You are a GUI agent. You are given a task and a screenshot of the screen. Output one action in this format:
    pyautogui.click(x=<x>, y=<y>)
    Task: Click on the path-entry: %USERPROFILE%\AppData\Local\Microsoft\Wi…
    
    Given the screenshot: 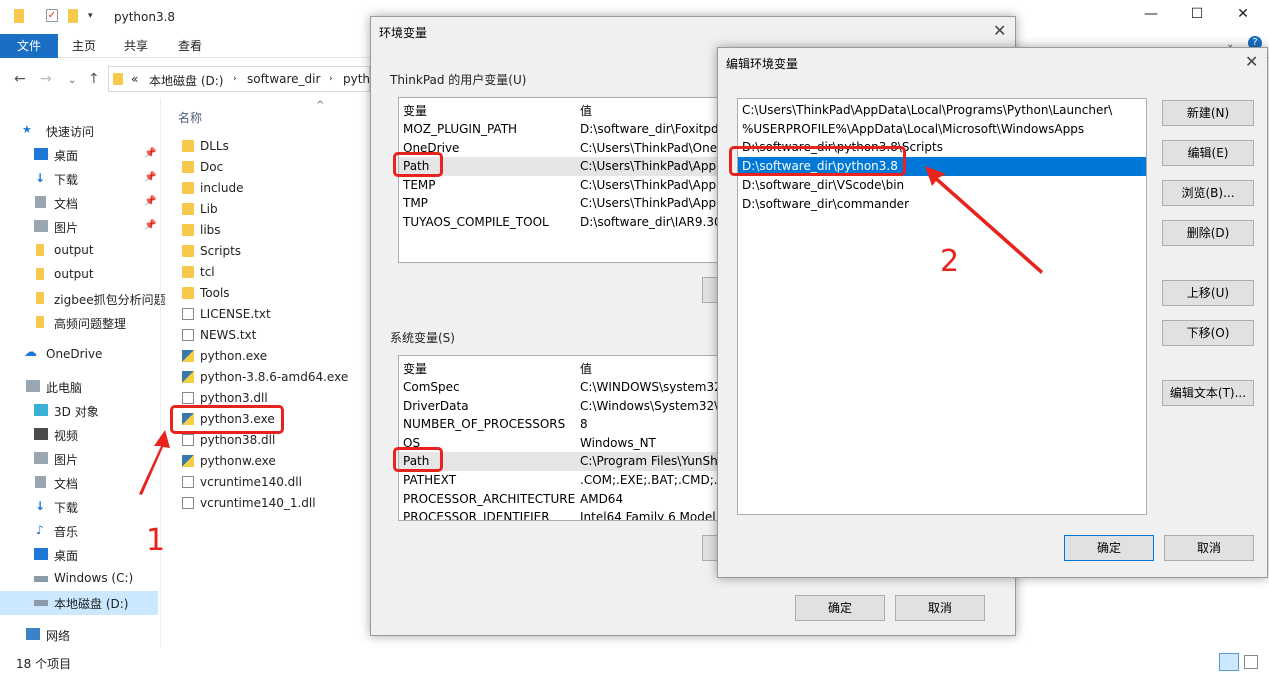 What is the action you would take?
    pyautogui.click(x=942, y=129)
    